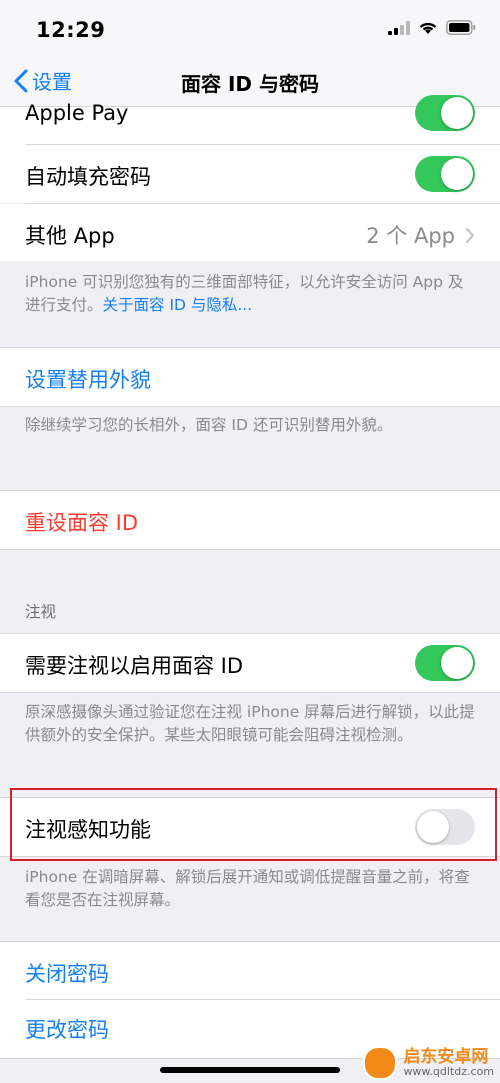 This screenshot has width=500, height=1083. Describe the element at coordinates (67, 1030) in the screenshot. I see `change-passcode-label: 更改密码` at that location.